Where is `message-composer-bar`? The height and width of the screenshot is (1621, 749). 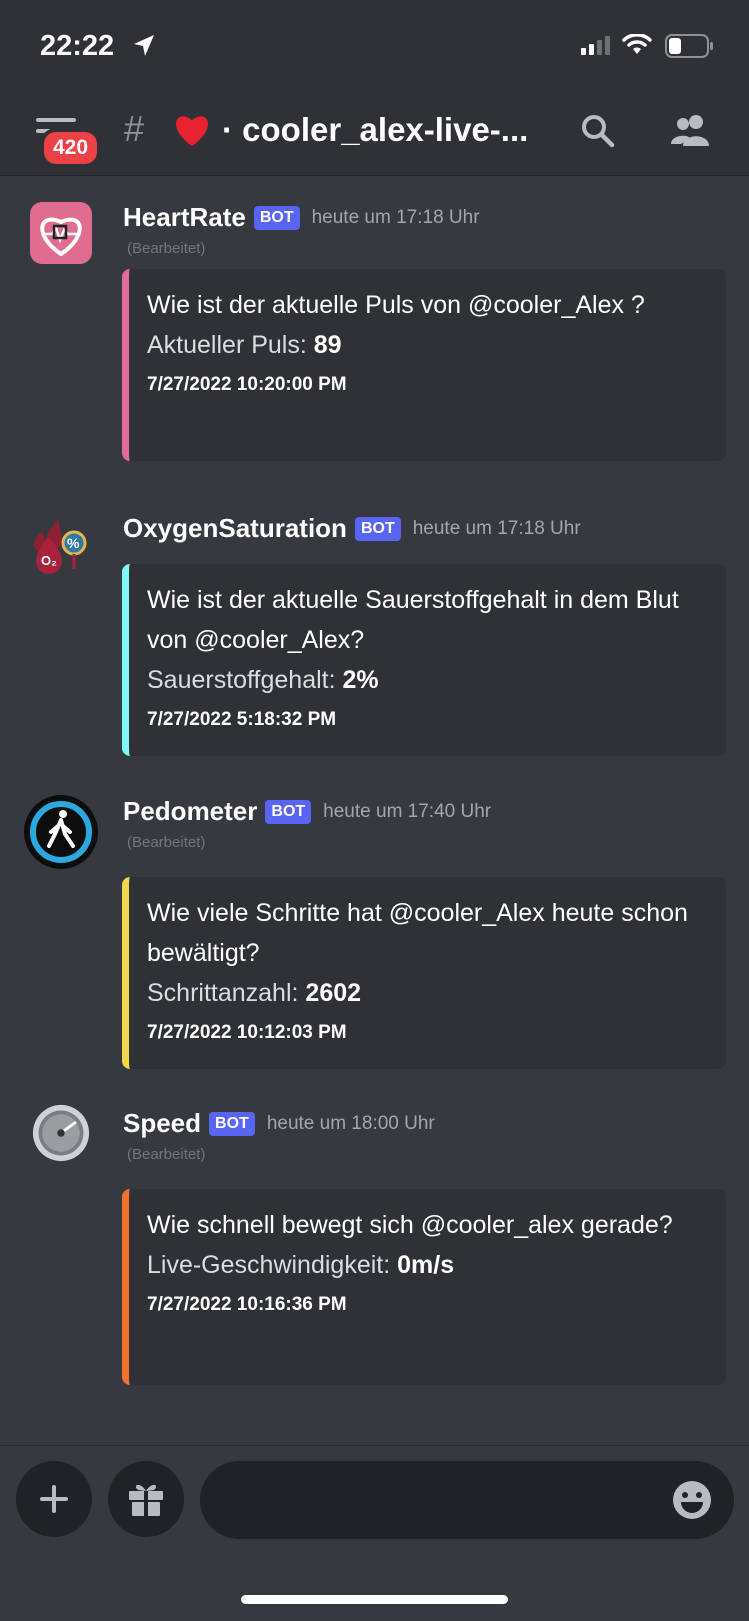
message-composer-bar is located at coordinates (374, 1533).